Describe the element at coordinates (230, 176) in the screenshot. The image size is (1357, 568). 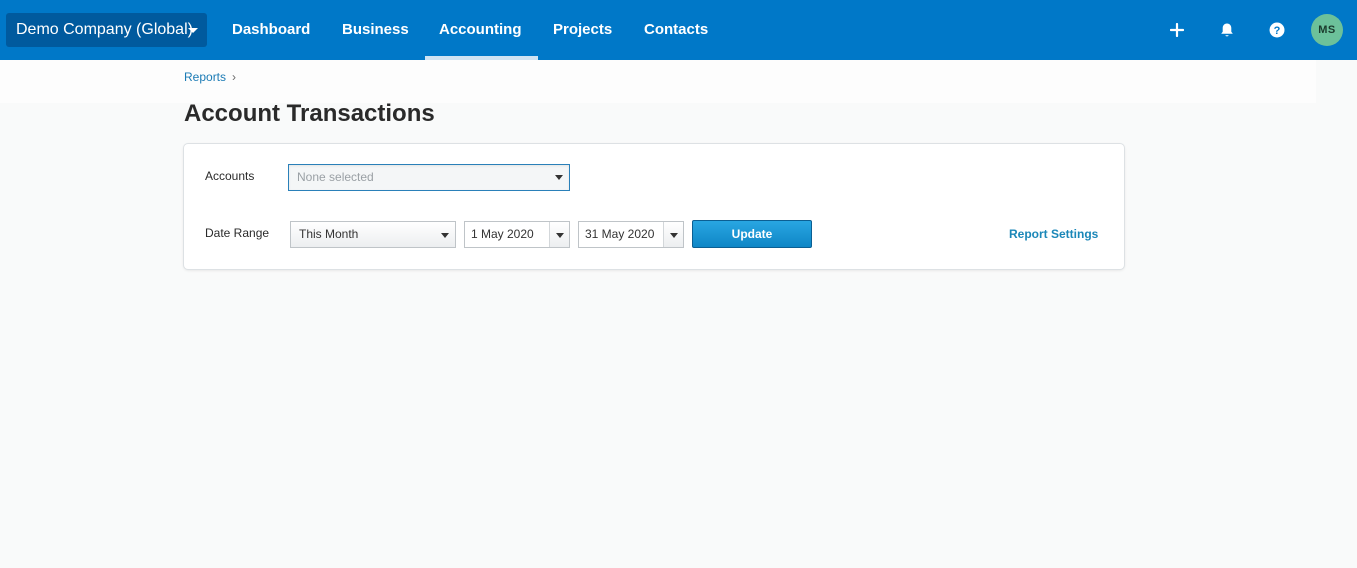
I see `accounts-label: Accounts` at that location.